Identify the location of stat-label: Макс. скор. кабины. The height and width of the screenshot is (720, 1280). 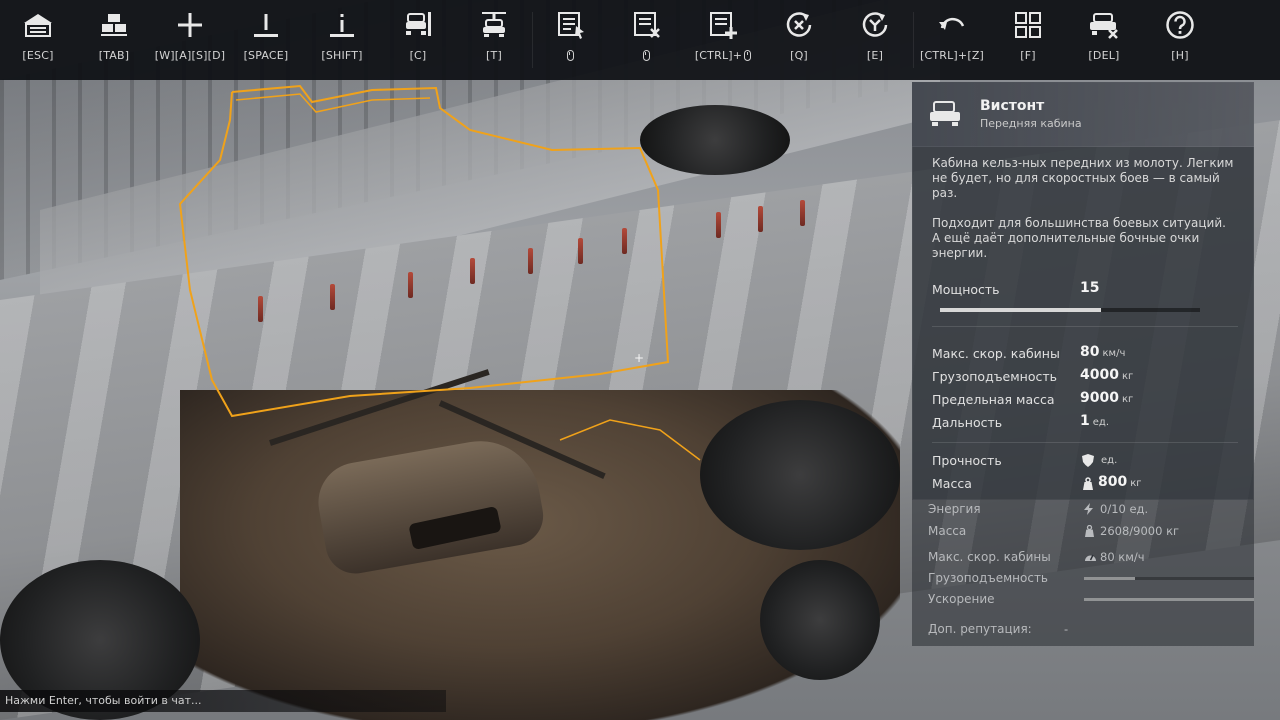
(996, 353).